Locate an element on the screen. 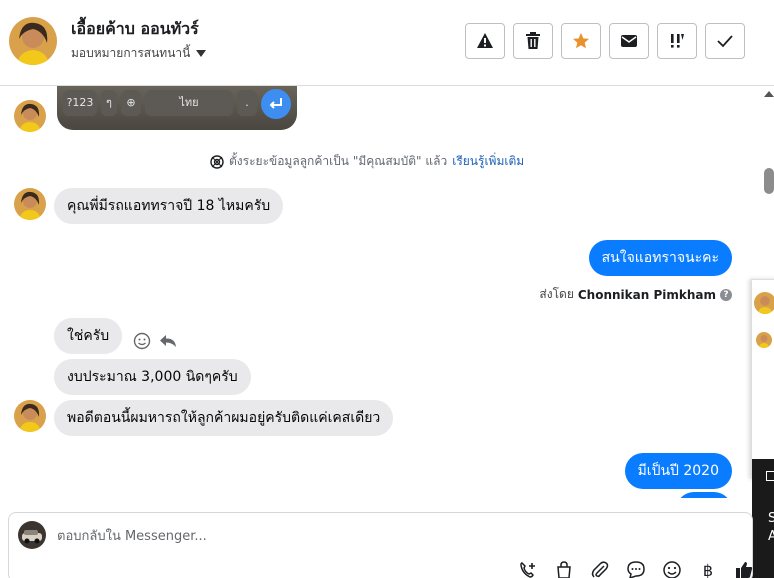 The image size is (774, 578). keyboard-key: ๆ is located at coordinates (109, 103).